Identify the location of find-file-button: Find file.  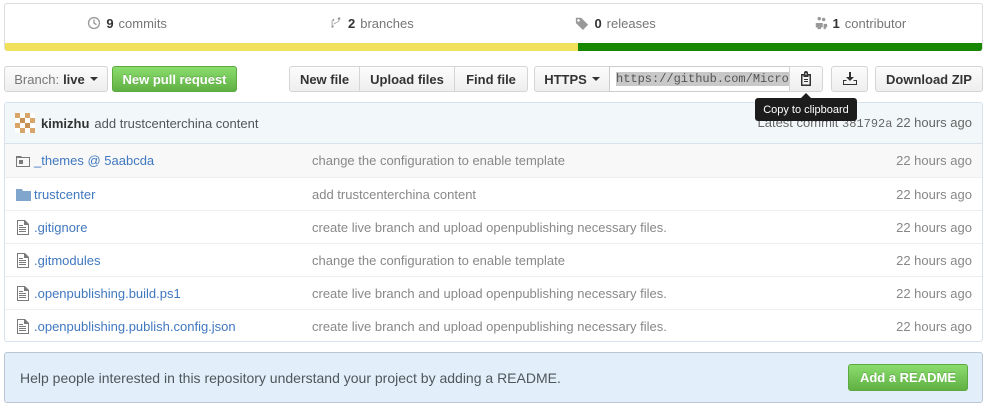
(491, 79).